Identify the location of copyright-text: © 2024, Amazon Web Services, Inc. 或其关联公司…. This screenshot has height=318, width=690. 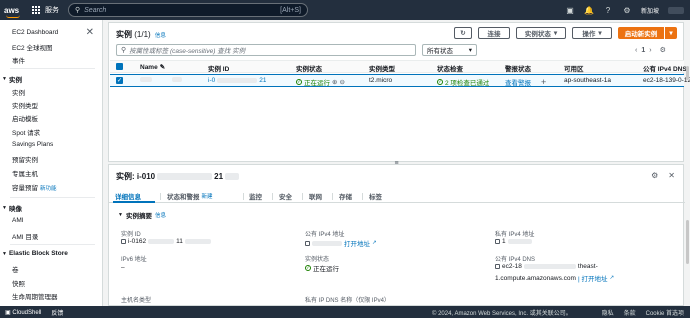
(502, 313).